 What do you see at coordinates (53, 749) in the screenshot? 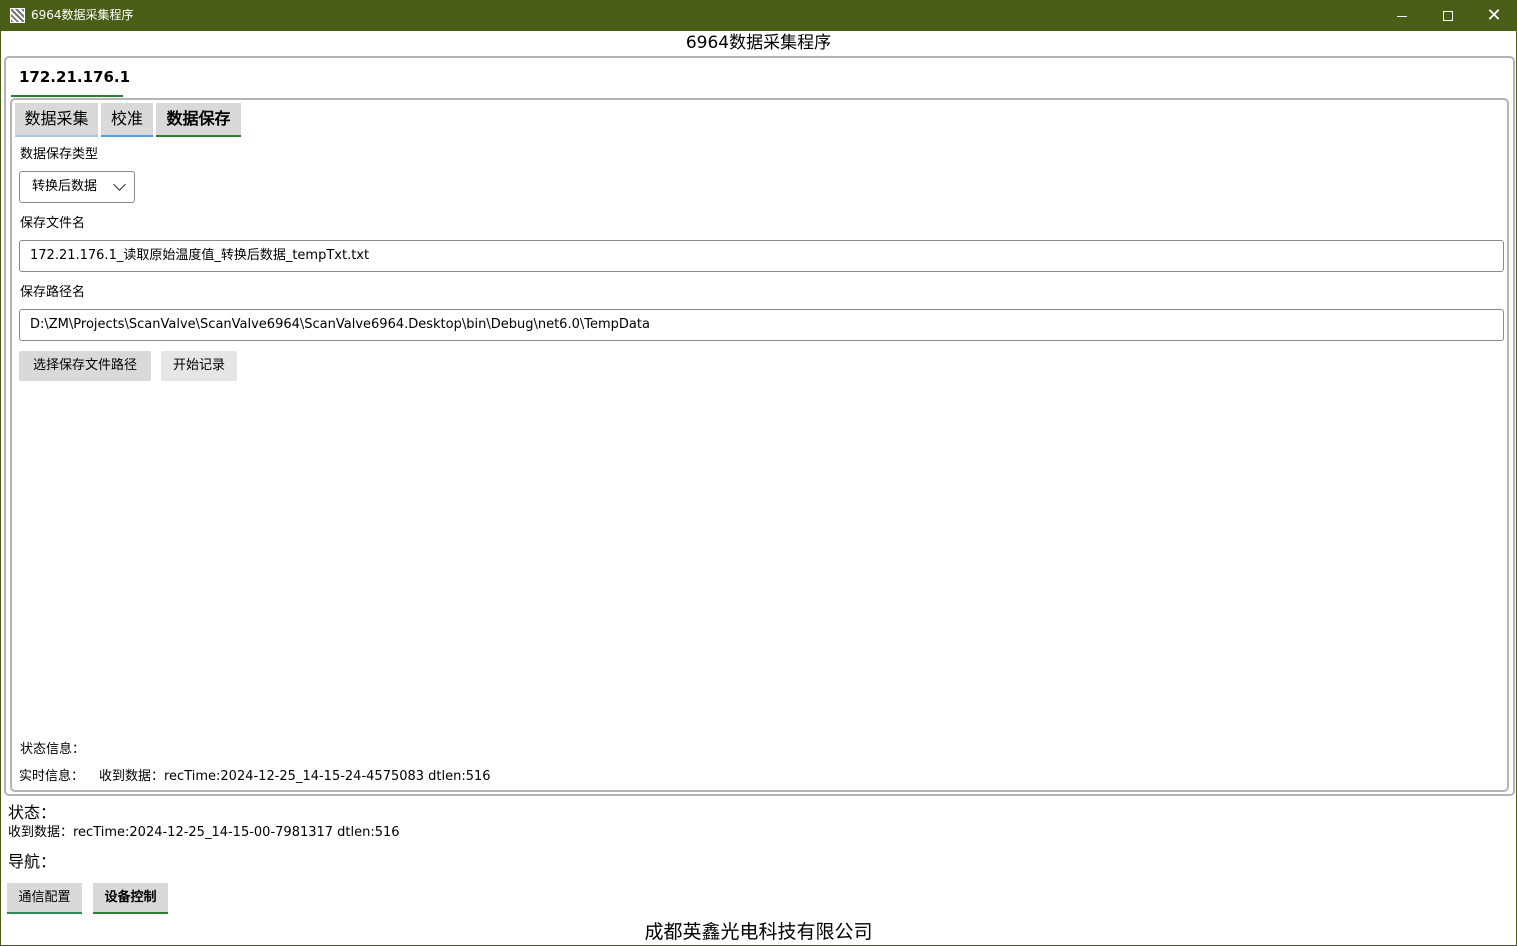
I see `state-info-label: 状态信息：` at bounding box center [53, 749].